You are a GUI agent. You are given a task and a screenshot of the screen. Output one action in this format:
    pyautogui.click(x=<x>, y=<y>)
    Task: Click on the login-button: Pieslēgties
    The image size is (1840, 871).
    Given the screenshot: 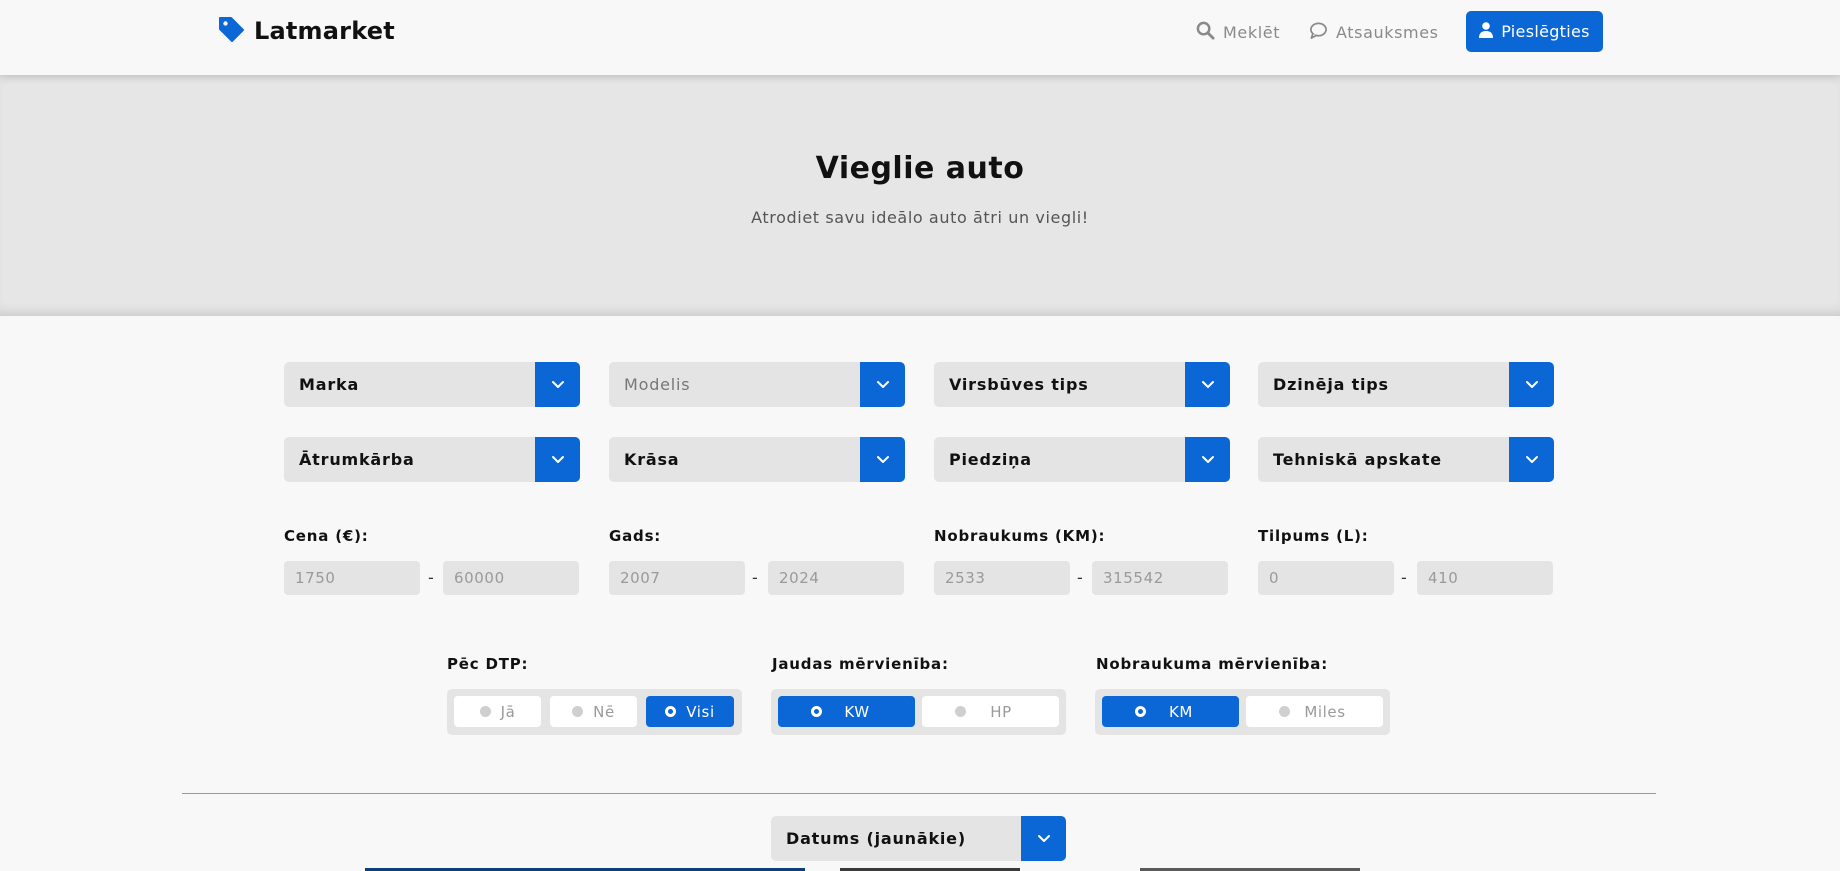 What is the action you would take?
    pyautogui.click(x=1534, y=31)
    